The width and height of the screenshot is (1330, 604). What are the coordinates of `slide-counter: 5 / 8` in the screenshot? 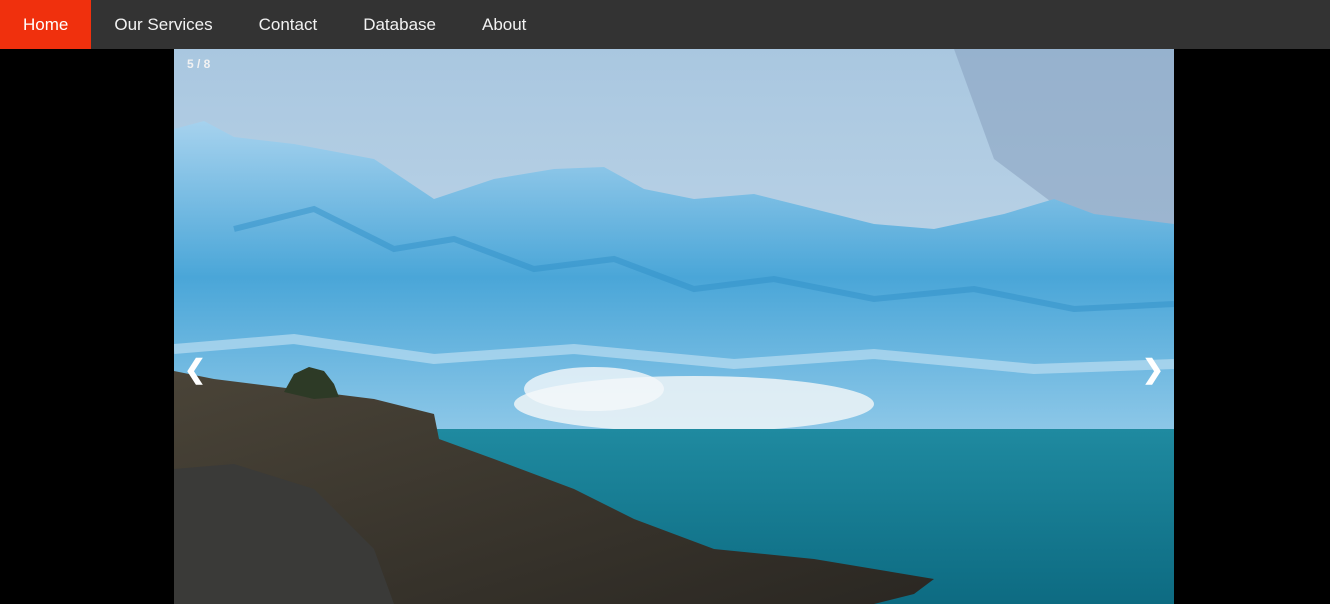 It's located at (199, 64).